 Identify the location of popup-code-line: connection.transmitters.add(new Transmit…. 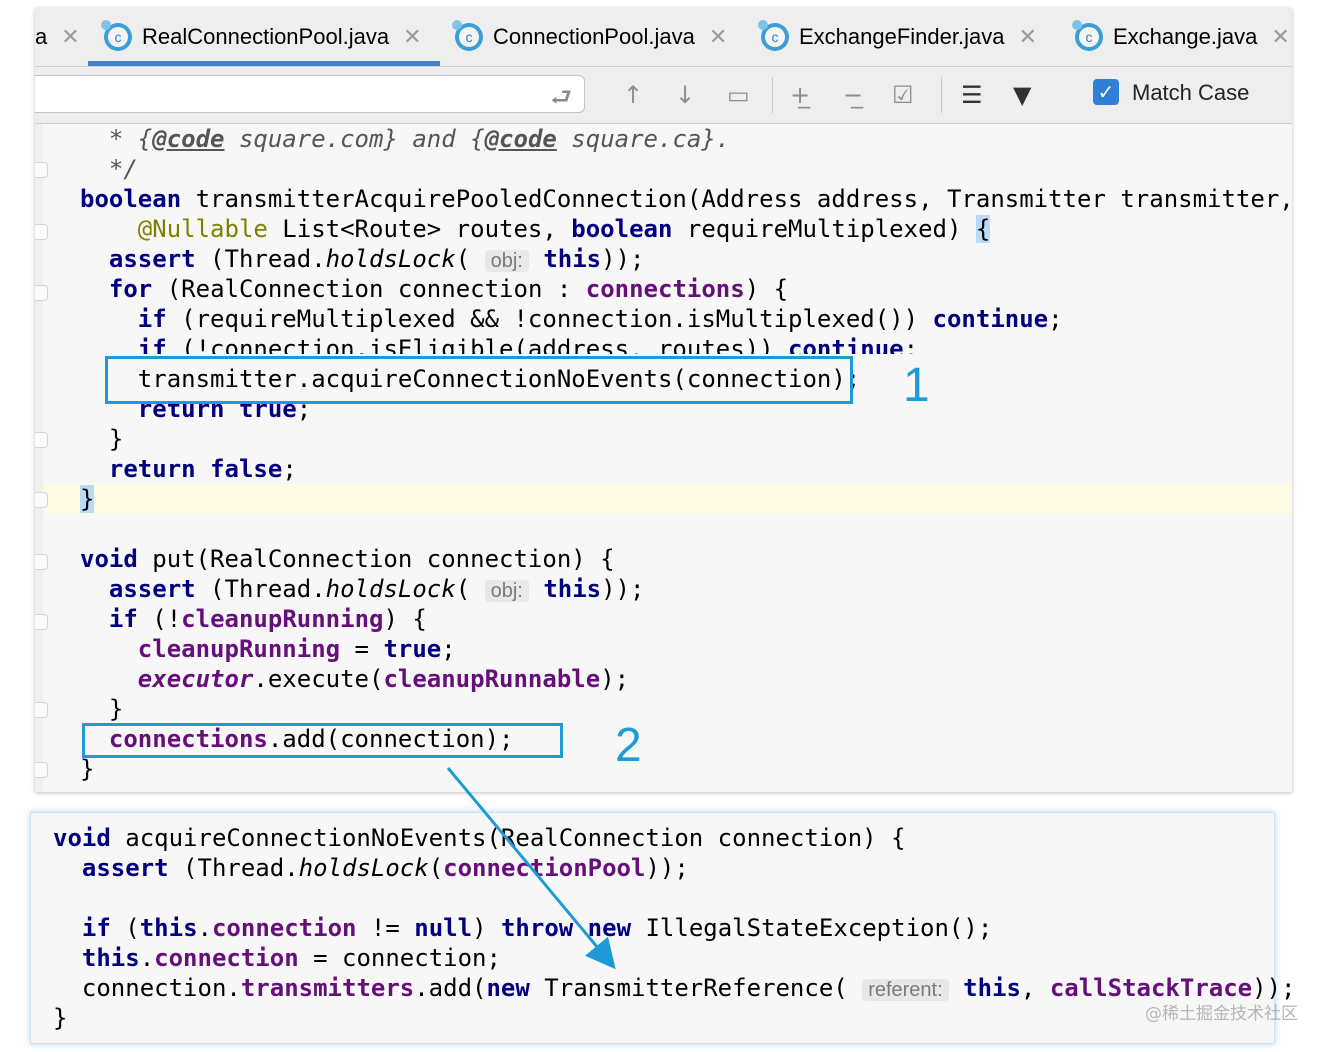
(674, 988).